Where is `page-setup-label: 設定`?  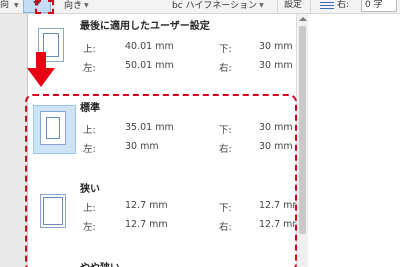 page-setup-label: 設定 is located at coordinates (293, 5).